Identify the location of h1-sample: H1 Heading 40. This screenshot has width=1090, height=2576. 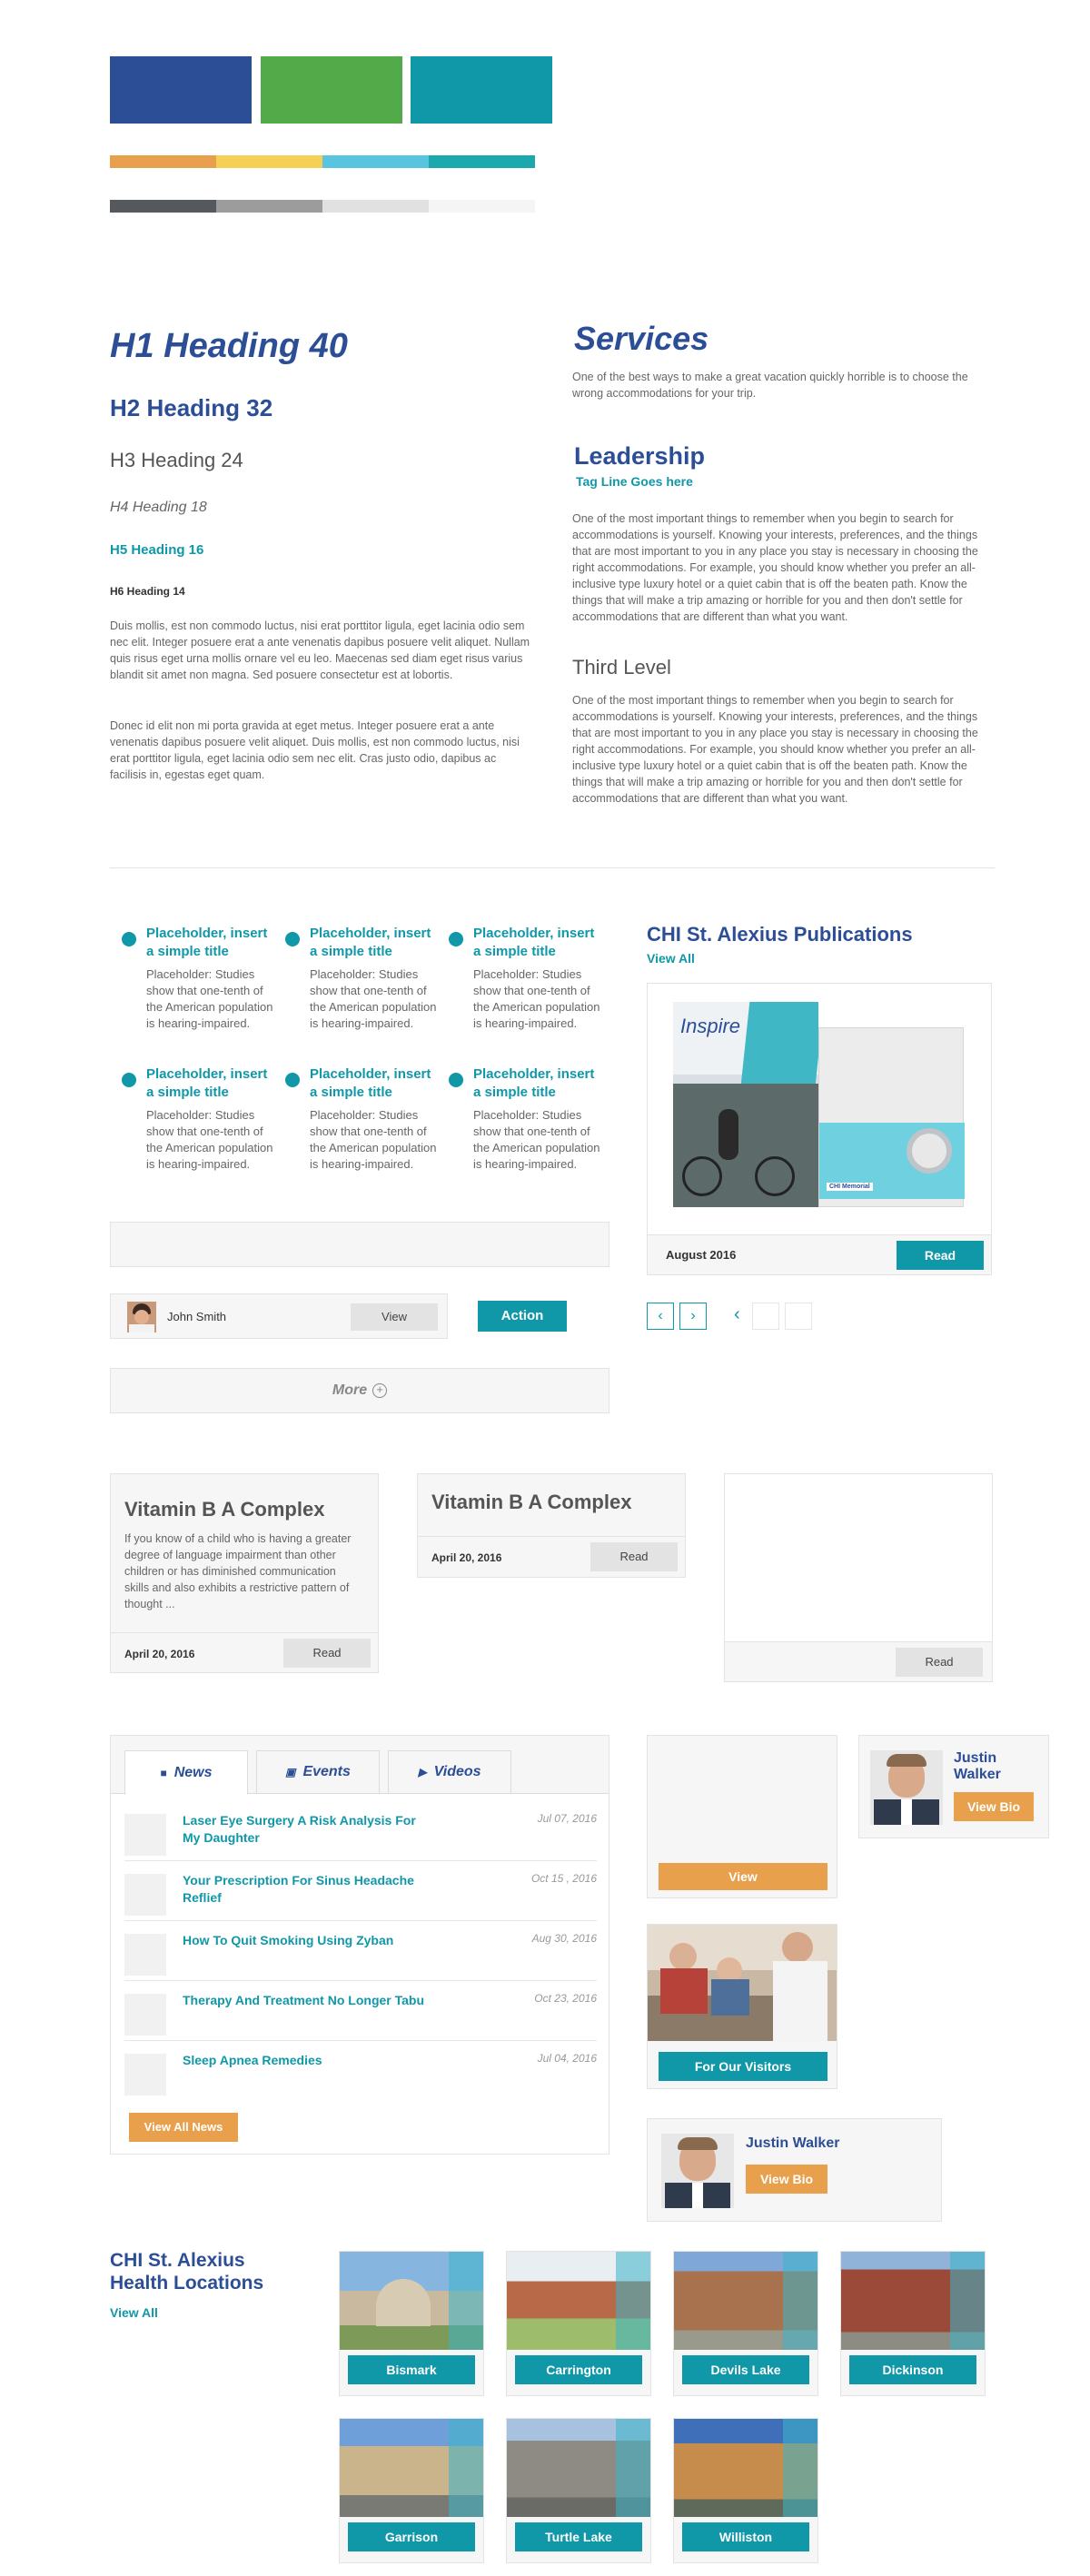
(229, 346).